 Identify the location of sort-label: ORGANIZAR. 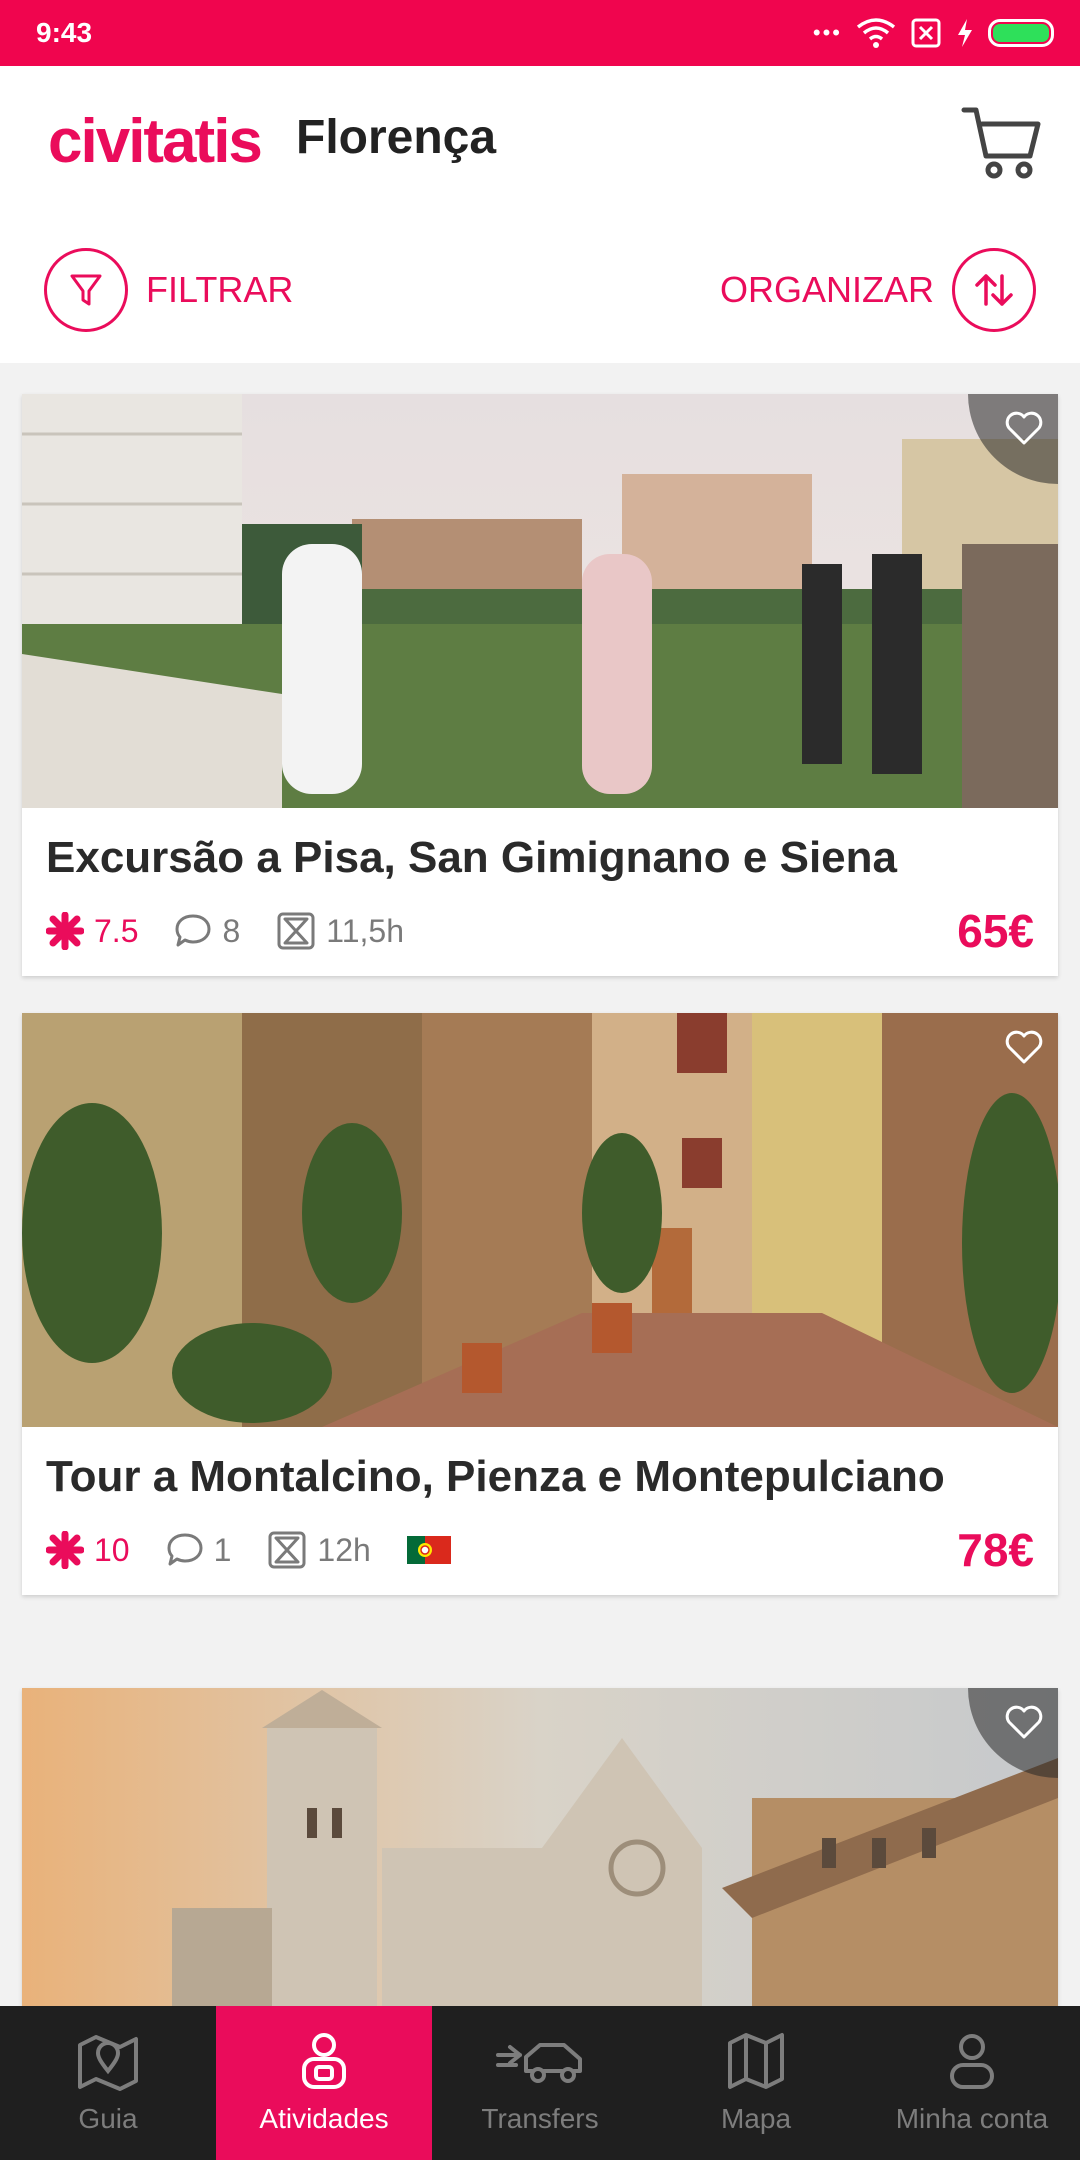
(826, 289).